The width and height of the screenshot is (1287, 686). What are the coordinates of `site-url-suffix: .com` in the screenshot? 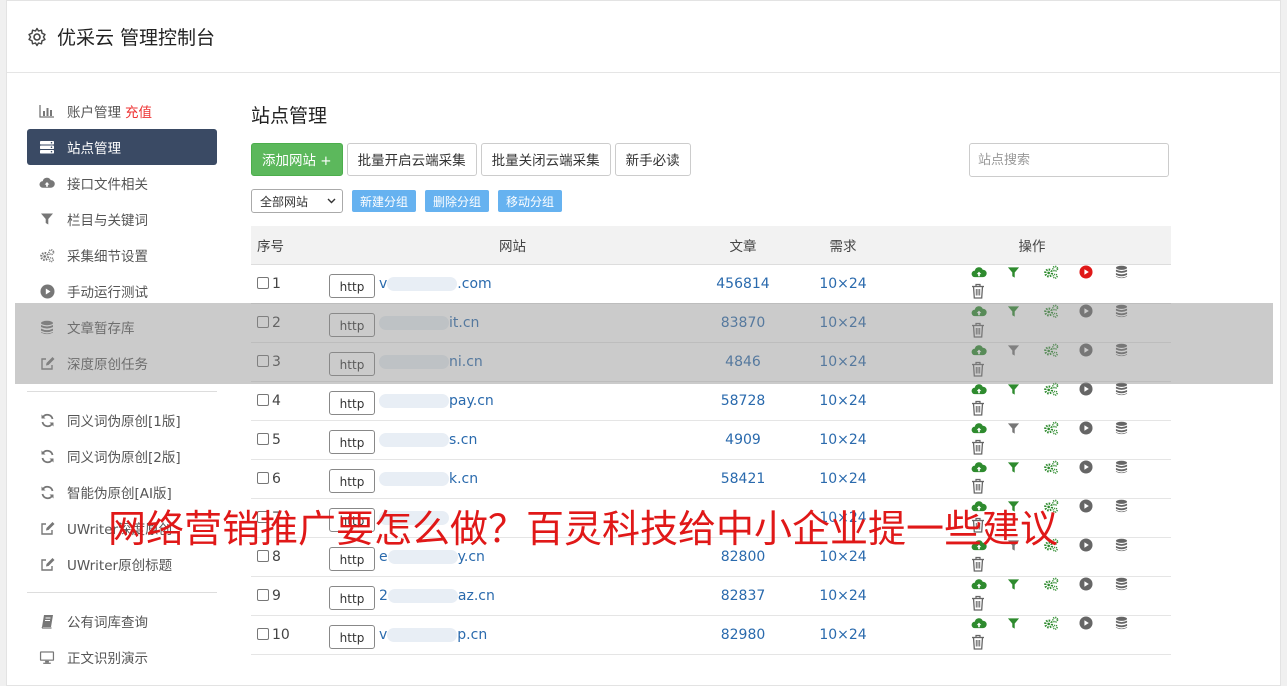 It's located at (474, 284).